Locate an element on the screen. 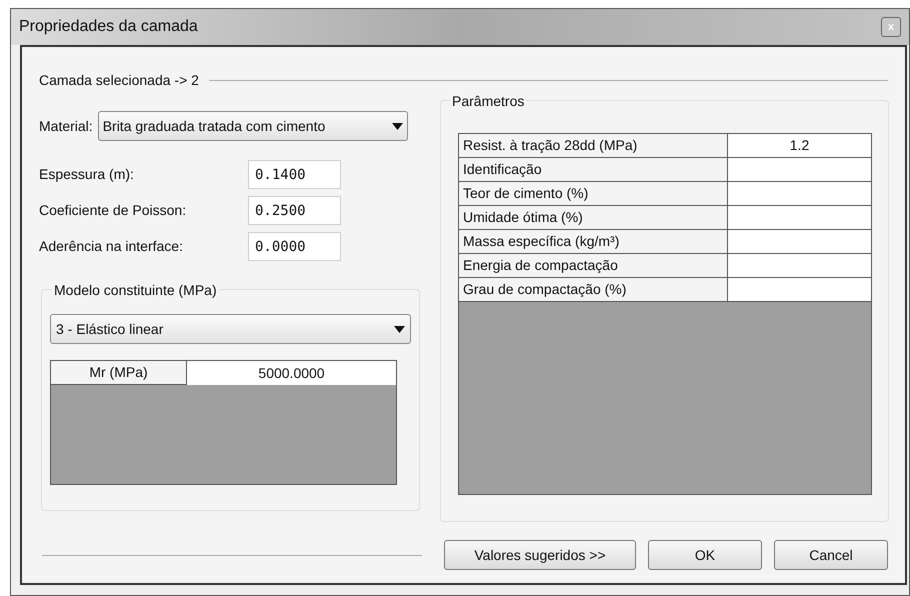 The image size is (910, 596). field-label: Coeficiente de Poisson: is located at coordinates (113, 210).